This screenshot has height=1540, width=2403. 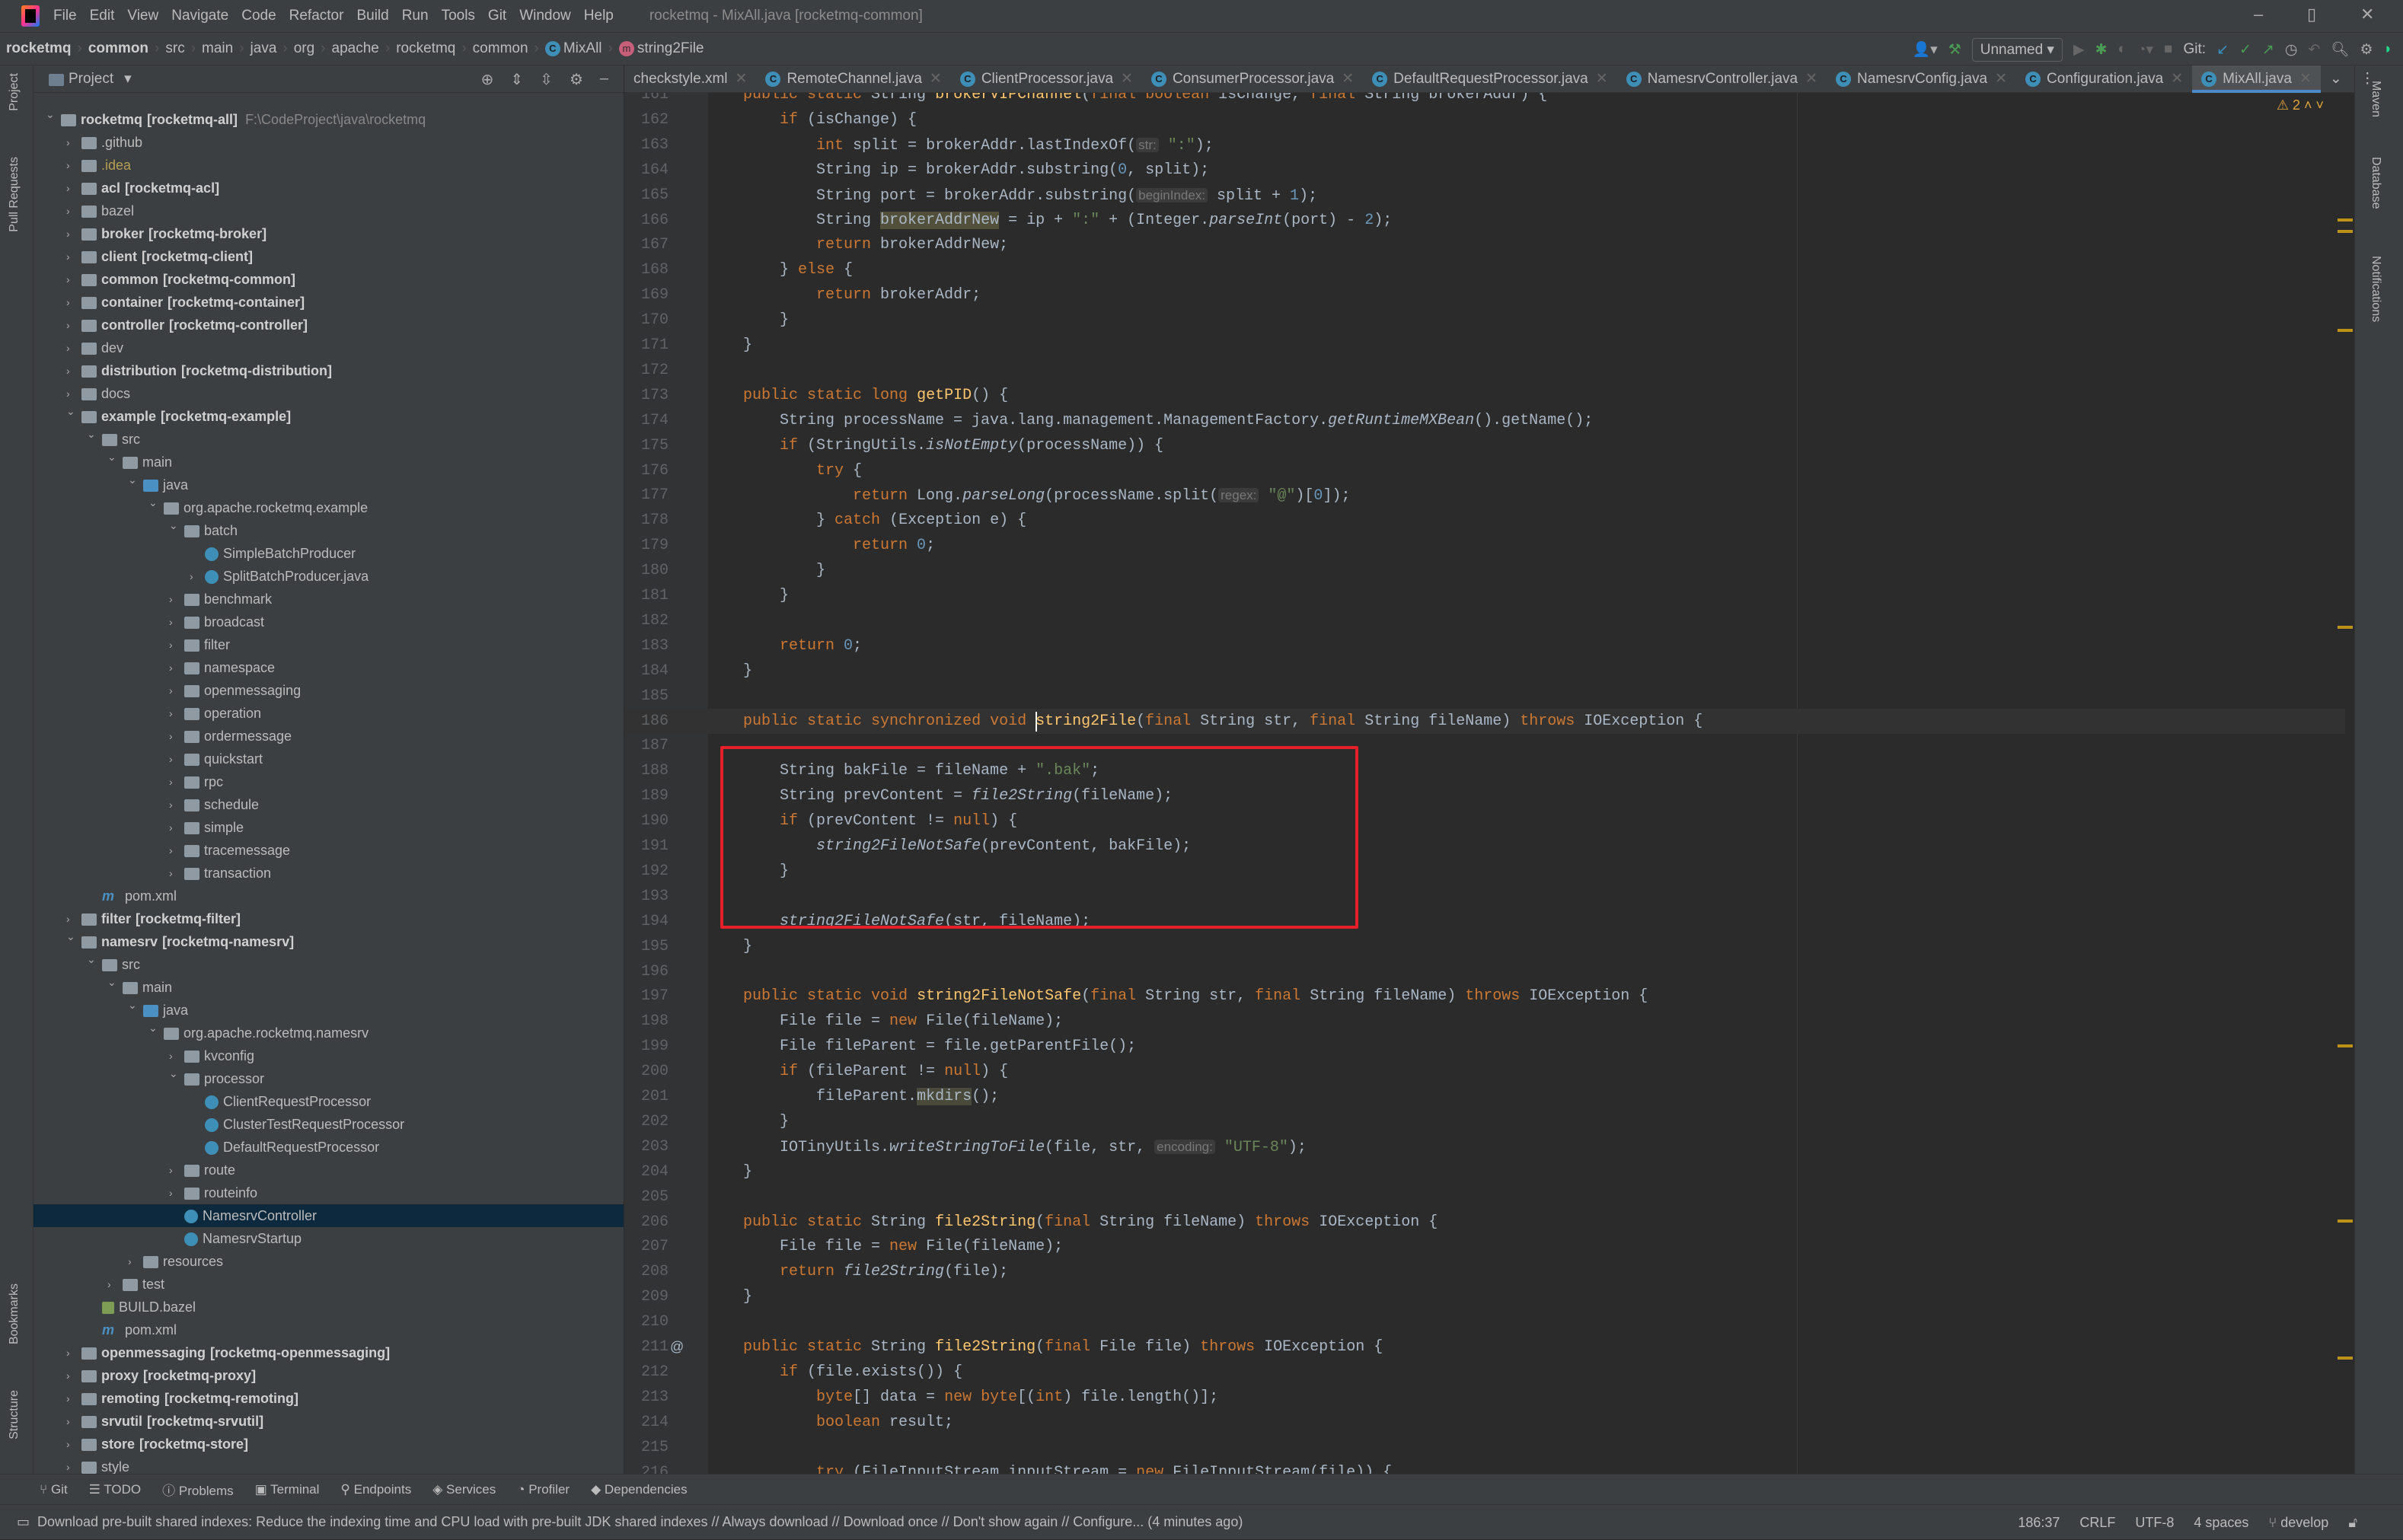 What do you see at coordinates (329, 1215) in the screenshot?
I see `tree-item: NamesrvController` at bounding box center [329, 1215].